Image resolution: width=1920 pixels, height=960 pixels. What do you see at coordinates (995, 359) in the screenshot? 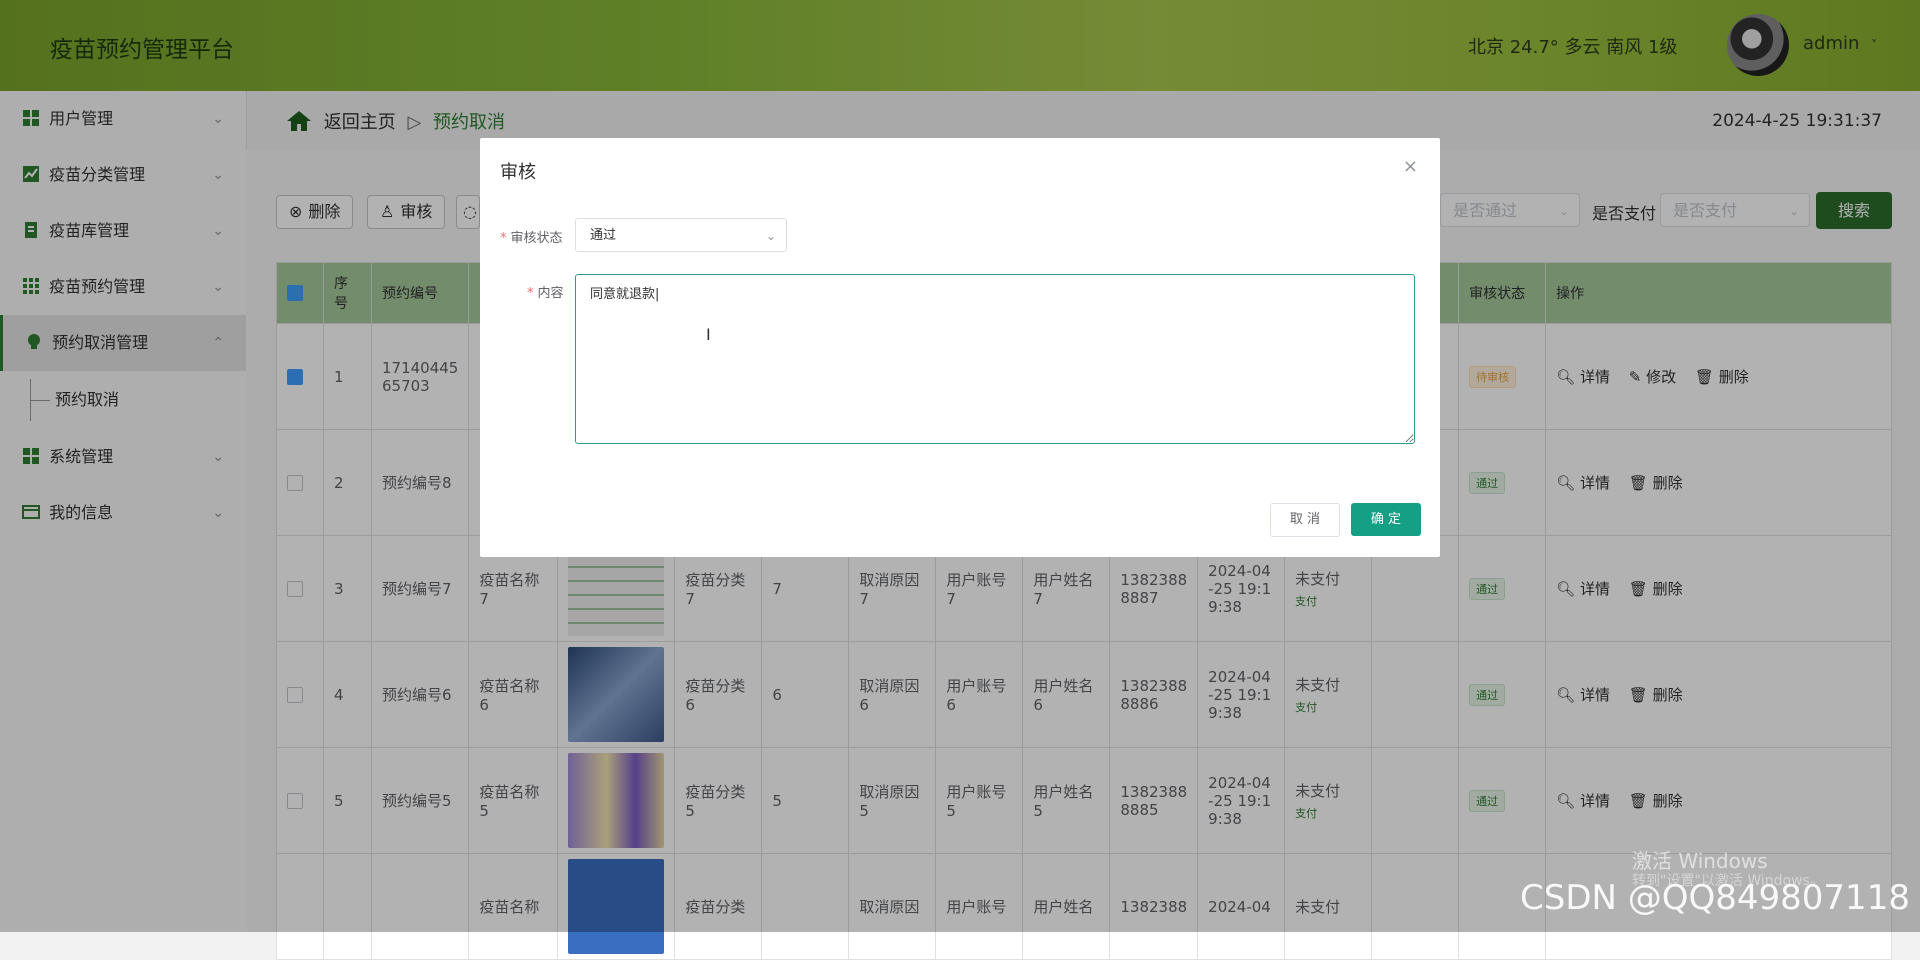
I see `content-textarea: 同意就退款|` at bounding box center [995, 359].